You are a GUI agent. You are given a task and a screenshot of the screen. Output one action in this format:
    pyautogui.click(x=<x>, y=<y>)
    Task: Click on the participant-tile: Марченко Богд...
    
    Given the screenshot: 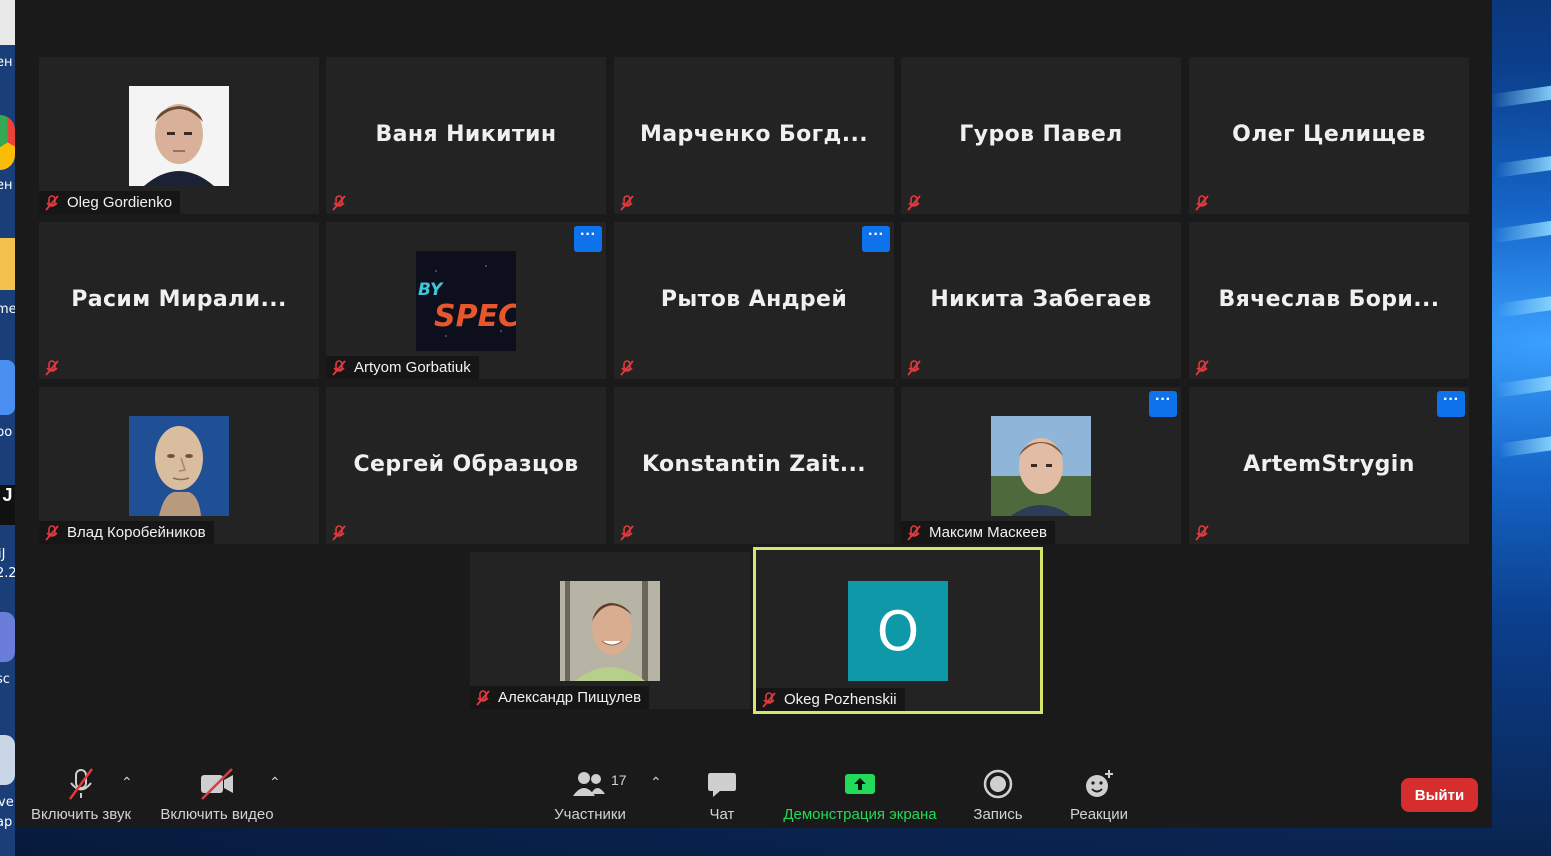 What is the action you would take?
    pyautogui.click(x=754, y=135)
    